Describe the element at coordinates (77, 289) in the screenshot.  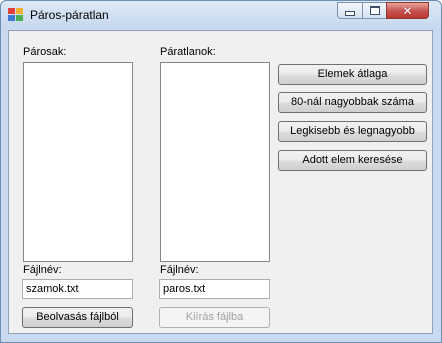
I see `input-filename-field: szamok.txt` at that location.